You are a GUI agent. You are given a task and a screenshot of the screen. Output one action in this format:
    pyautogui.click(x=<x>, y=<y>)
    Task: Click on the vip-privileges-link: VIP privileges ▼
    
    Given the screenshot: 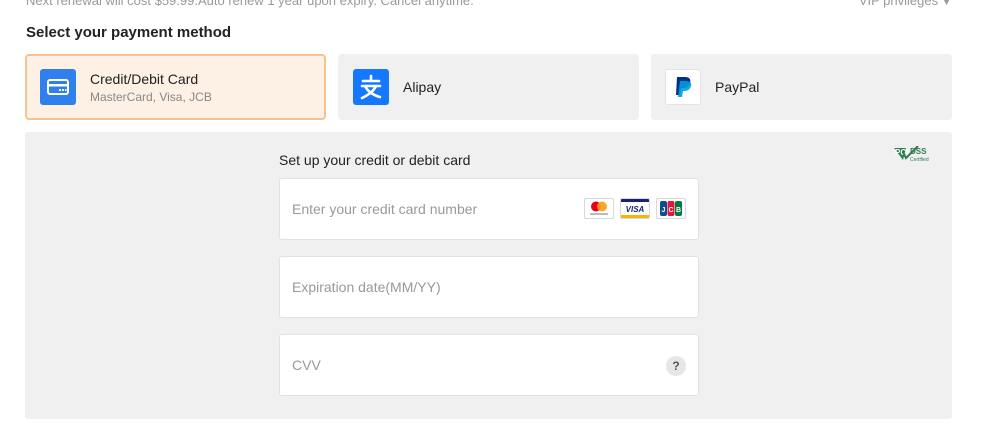 What is the action you would take?
    pyautogui.click(x=905, y=4)
    